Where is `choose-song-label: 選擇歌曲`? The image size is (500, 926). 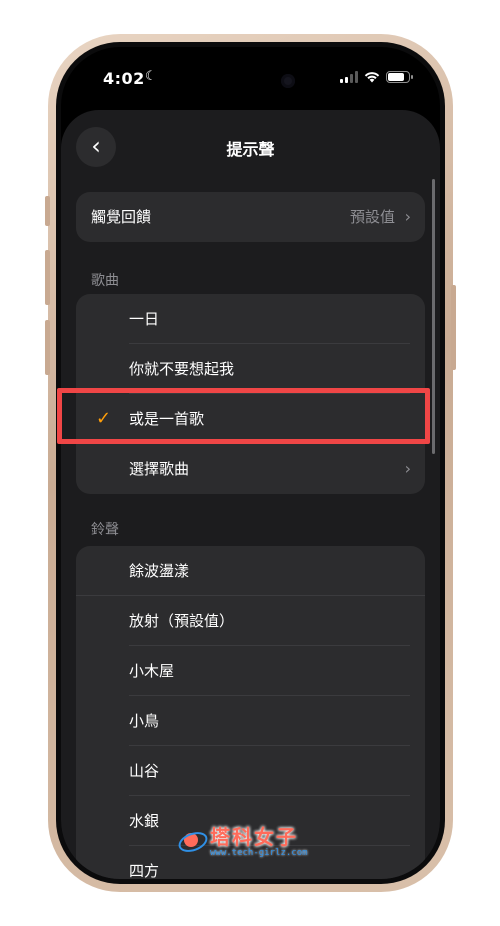 choose-song-label: 選擇歌曲 is located at coordinates (159, 469).